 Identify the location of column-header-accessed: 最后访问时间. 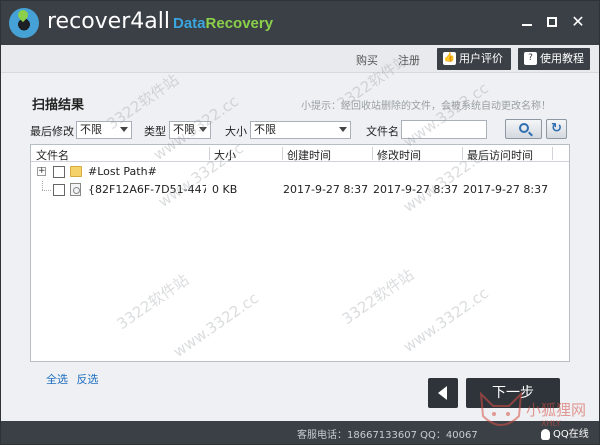
(500, 155).